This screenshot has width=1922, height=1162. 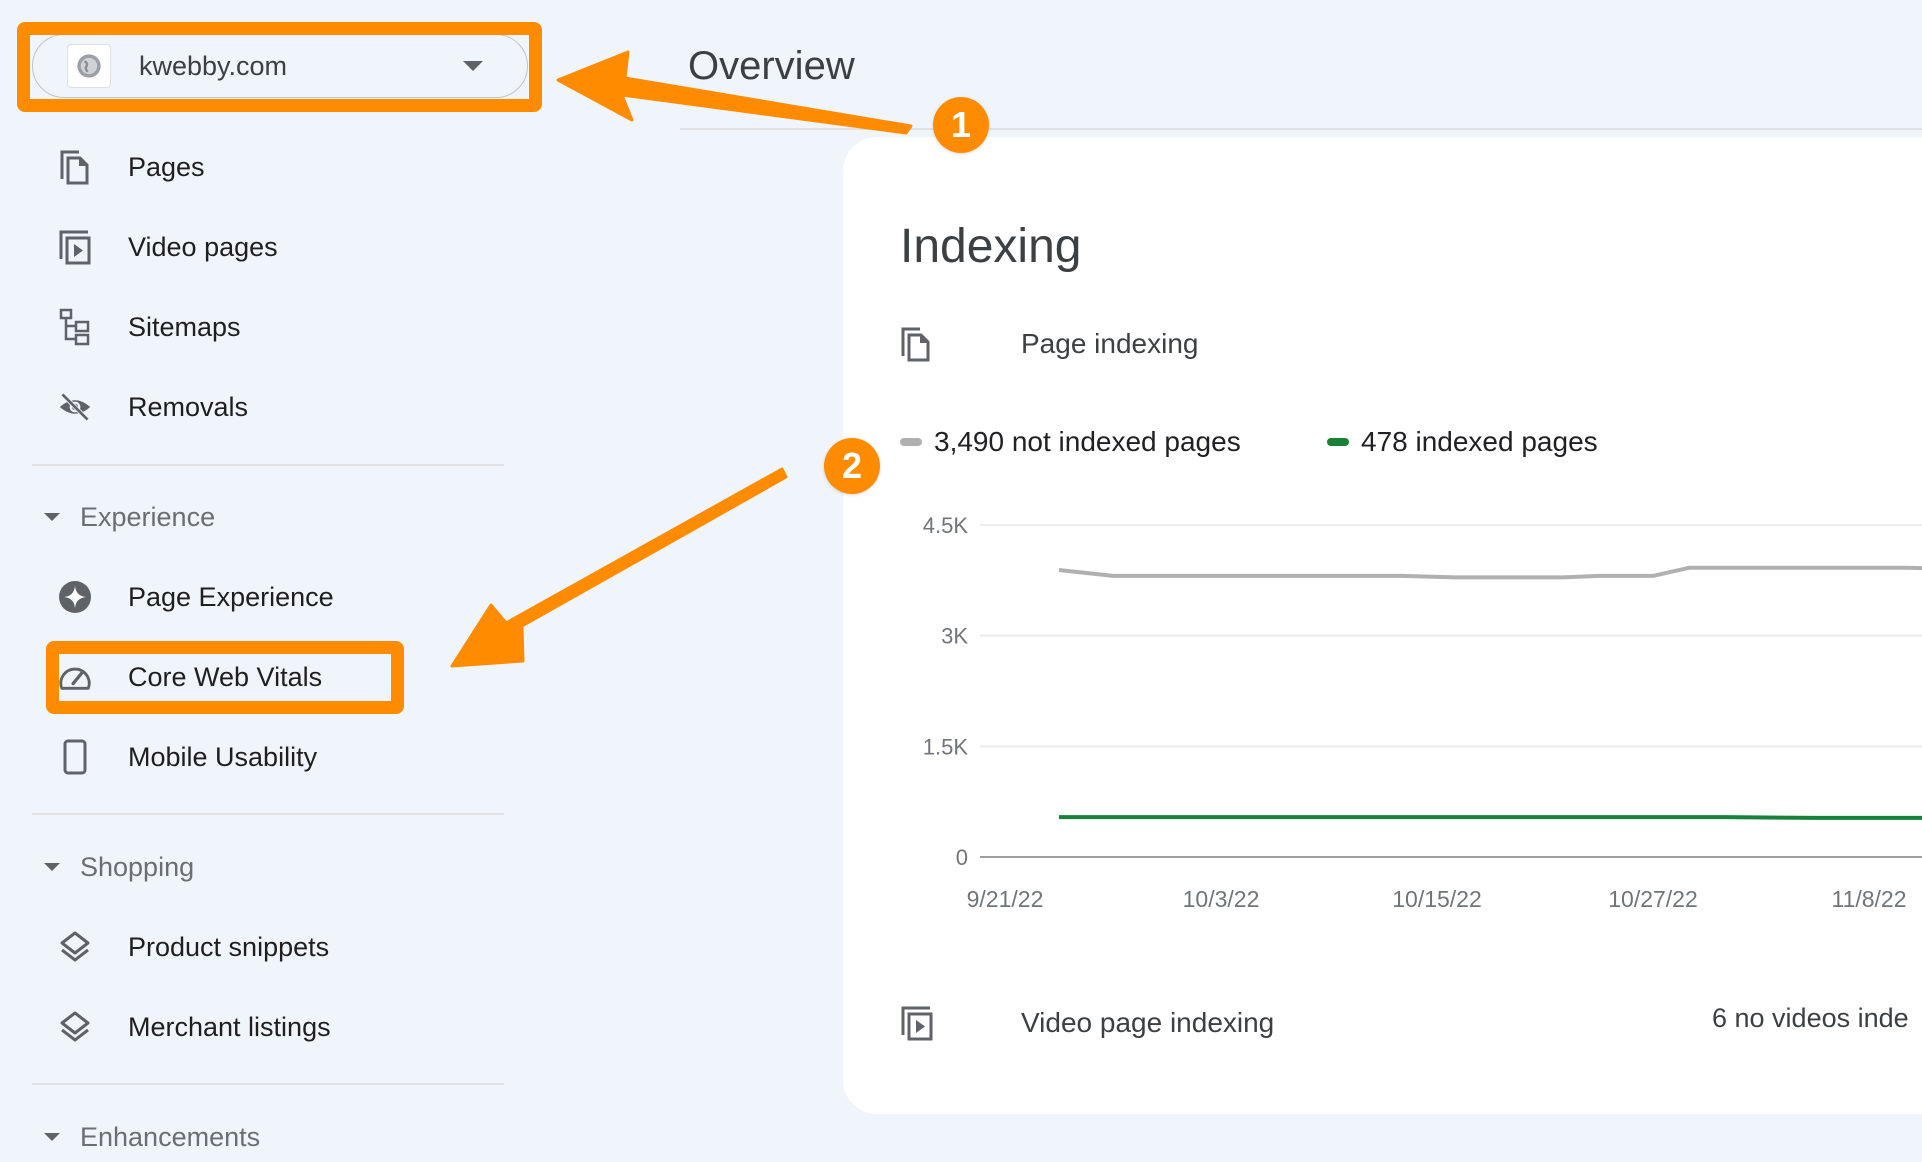 I want to click on x-tick-label: 9/21/22, so click(x=1005, y=899).